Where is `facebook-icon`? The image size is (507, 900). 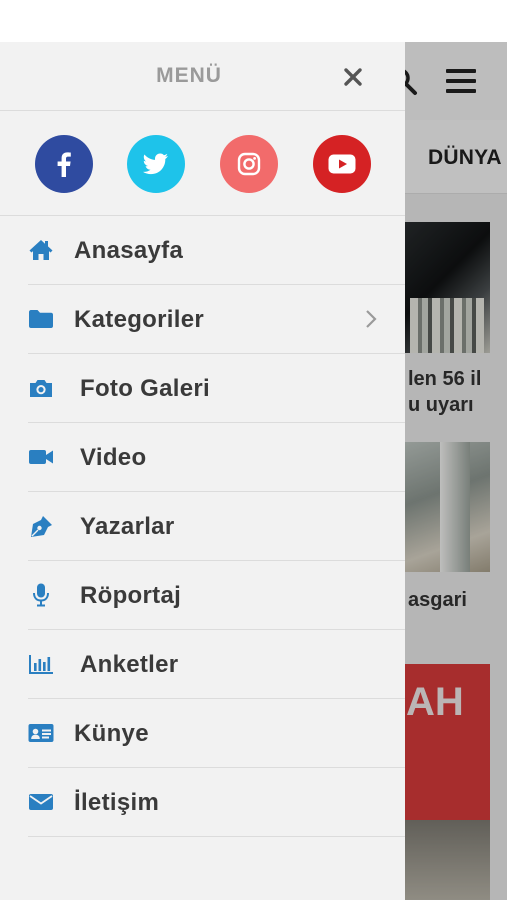 facebook-icon is located at coordinates (64, 164).